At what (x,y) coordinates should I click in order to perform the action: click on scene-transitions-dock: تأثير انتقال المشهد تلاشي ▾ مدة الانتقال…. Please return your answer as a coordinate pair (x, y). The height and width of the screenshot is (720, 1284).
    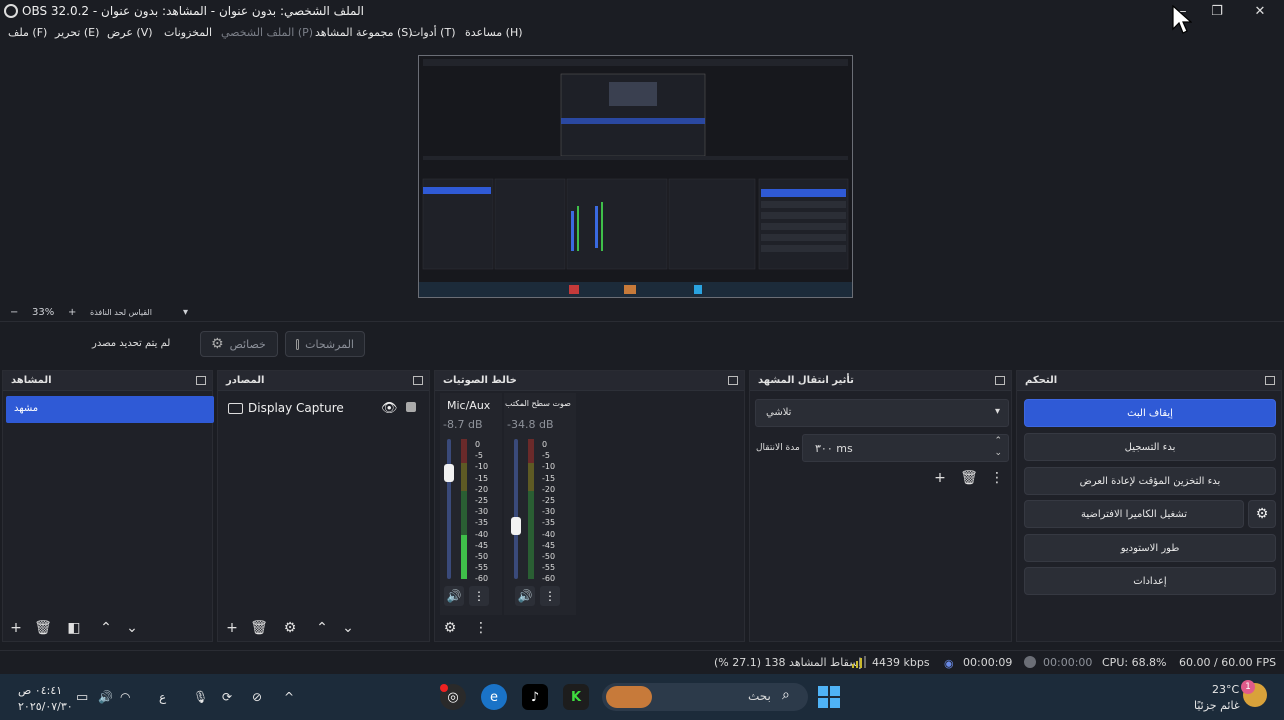
    Looking at the image, I should click on (880, 506).